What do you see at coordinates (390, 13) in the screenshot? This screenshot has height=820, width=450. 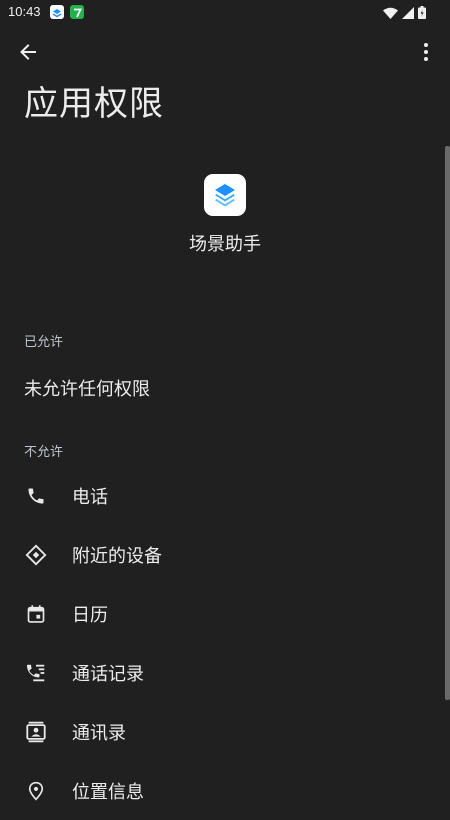 I see `wifi-icon` at bounding box center [390, 13].